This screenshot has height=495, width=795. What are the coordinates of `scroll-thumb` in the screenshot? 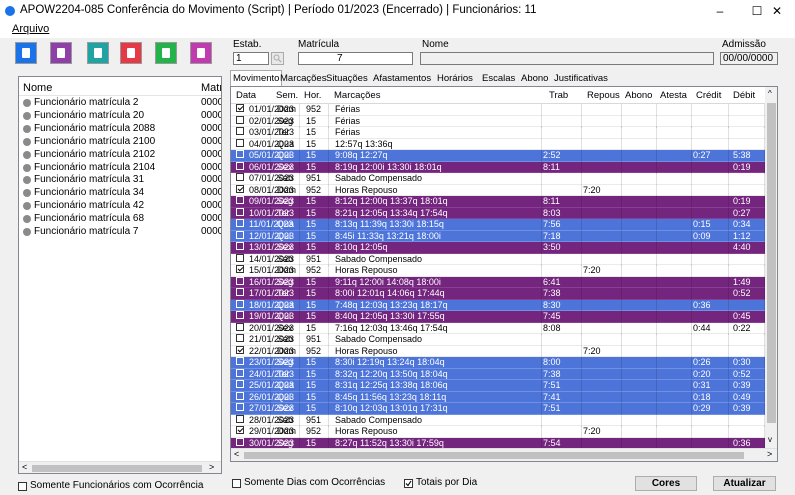 It's located at (494, 455).